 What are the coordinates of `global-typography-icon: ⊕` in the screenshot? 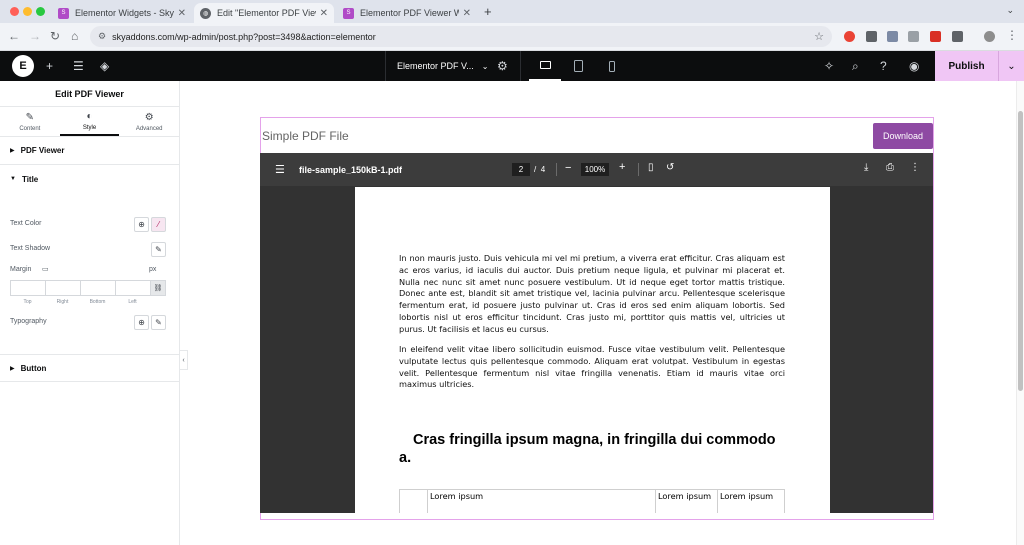 It's located at (141, 322).